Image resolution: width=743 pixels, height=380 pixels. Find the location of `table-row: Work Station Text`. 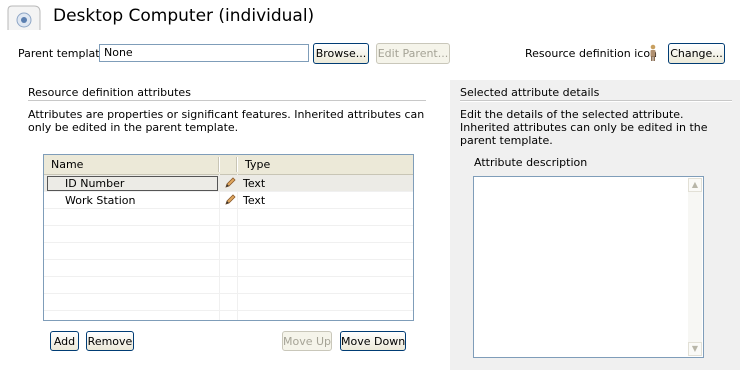

table-row: Work Station Text is located at coordinates (228, 200).